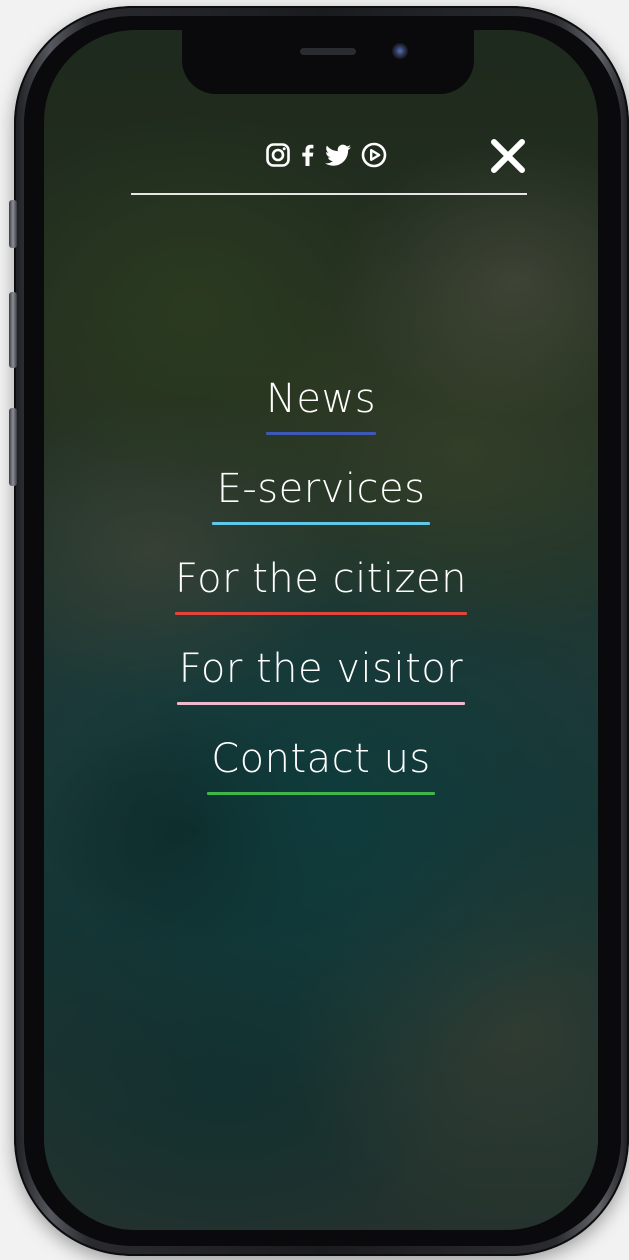 The width and height of the screenshot is (629, 1260). What do you see at coordinates (13, 330) in the screenshot?
I see `volume-up-button` at bounding box center [13, 330].